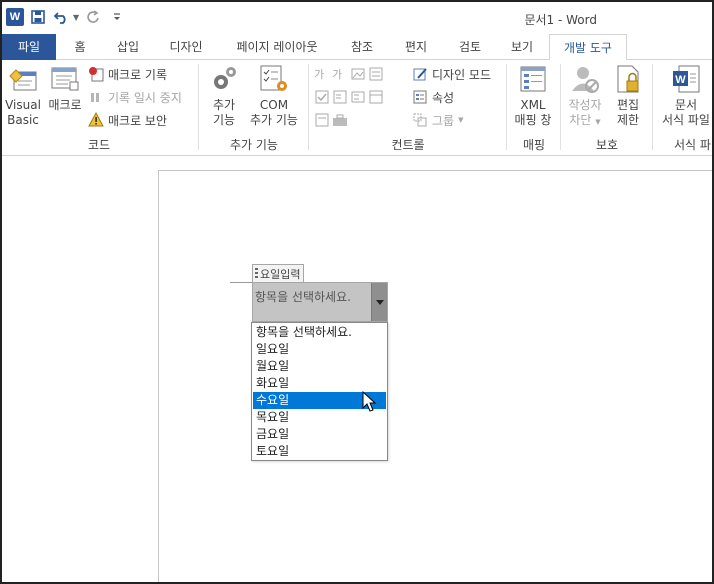 The image size is (714, 584). Describe the element at coordinates (628, 120) in the screenshot. I see `restrict-editing-label-2: 제한` at that location.